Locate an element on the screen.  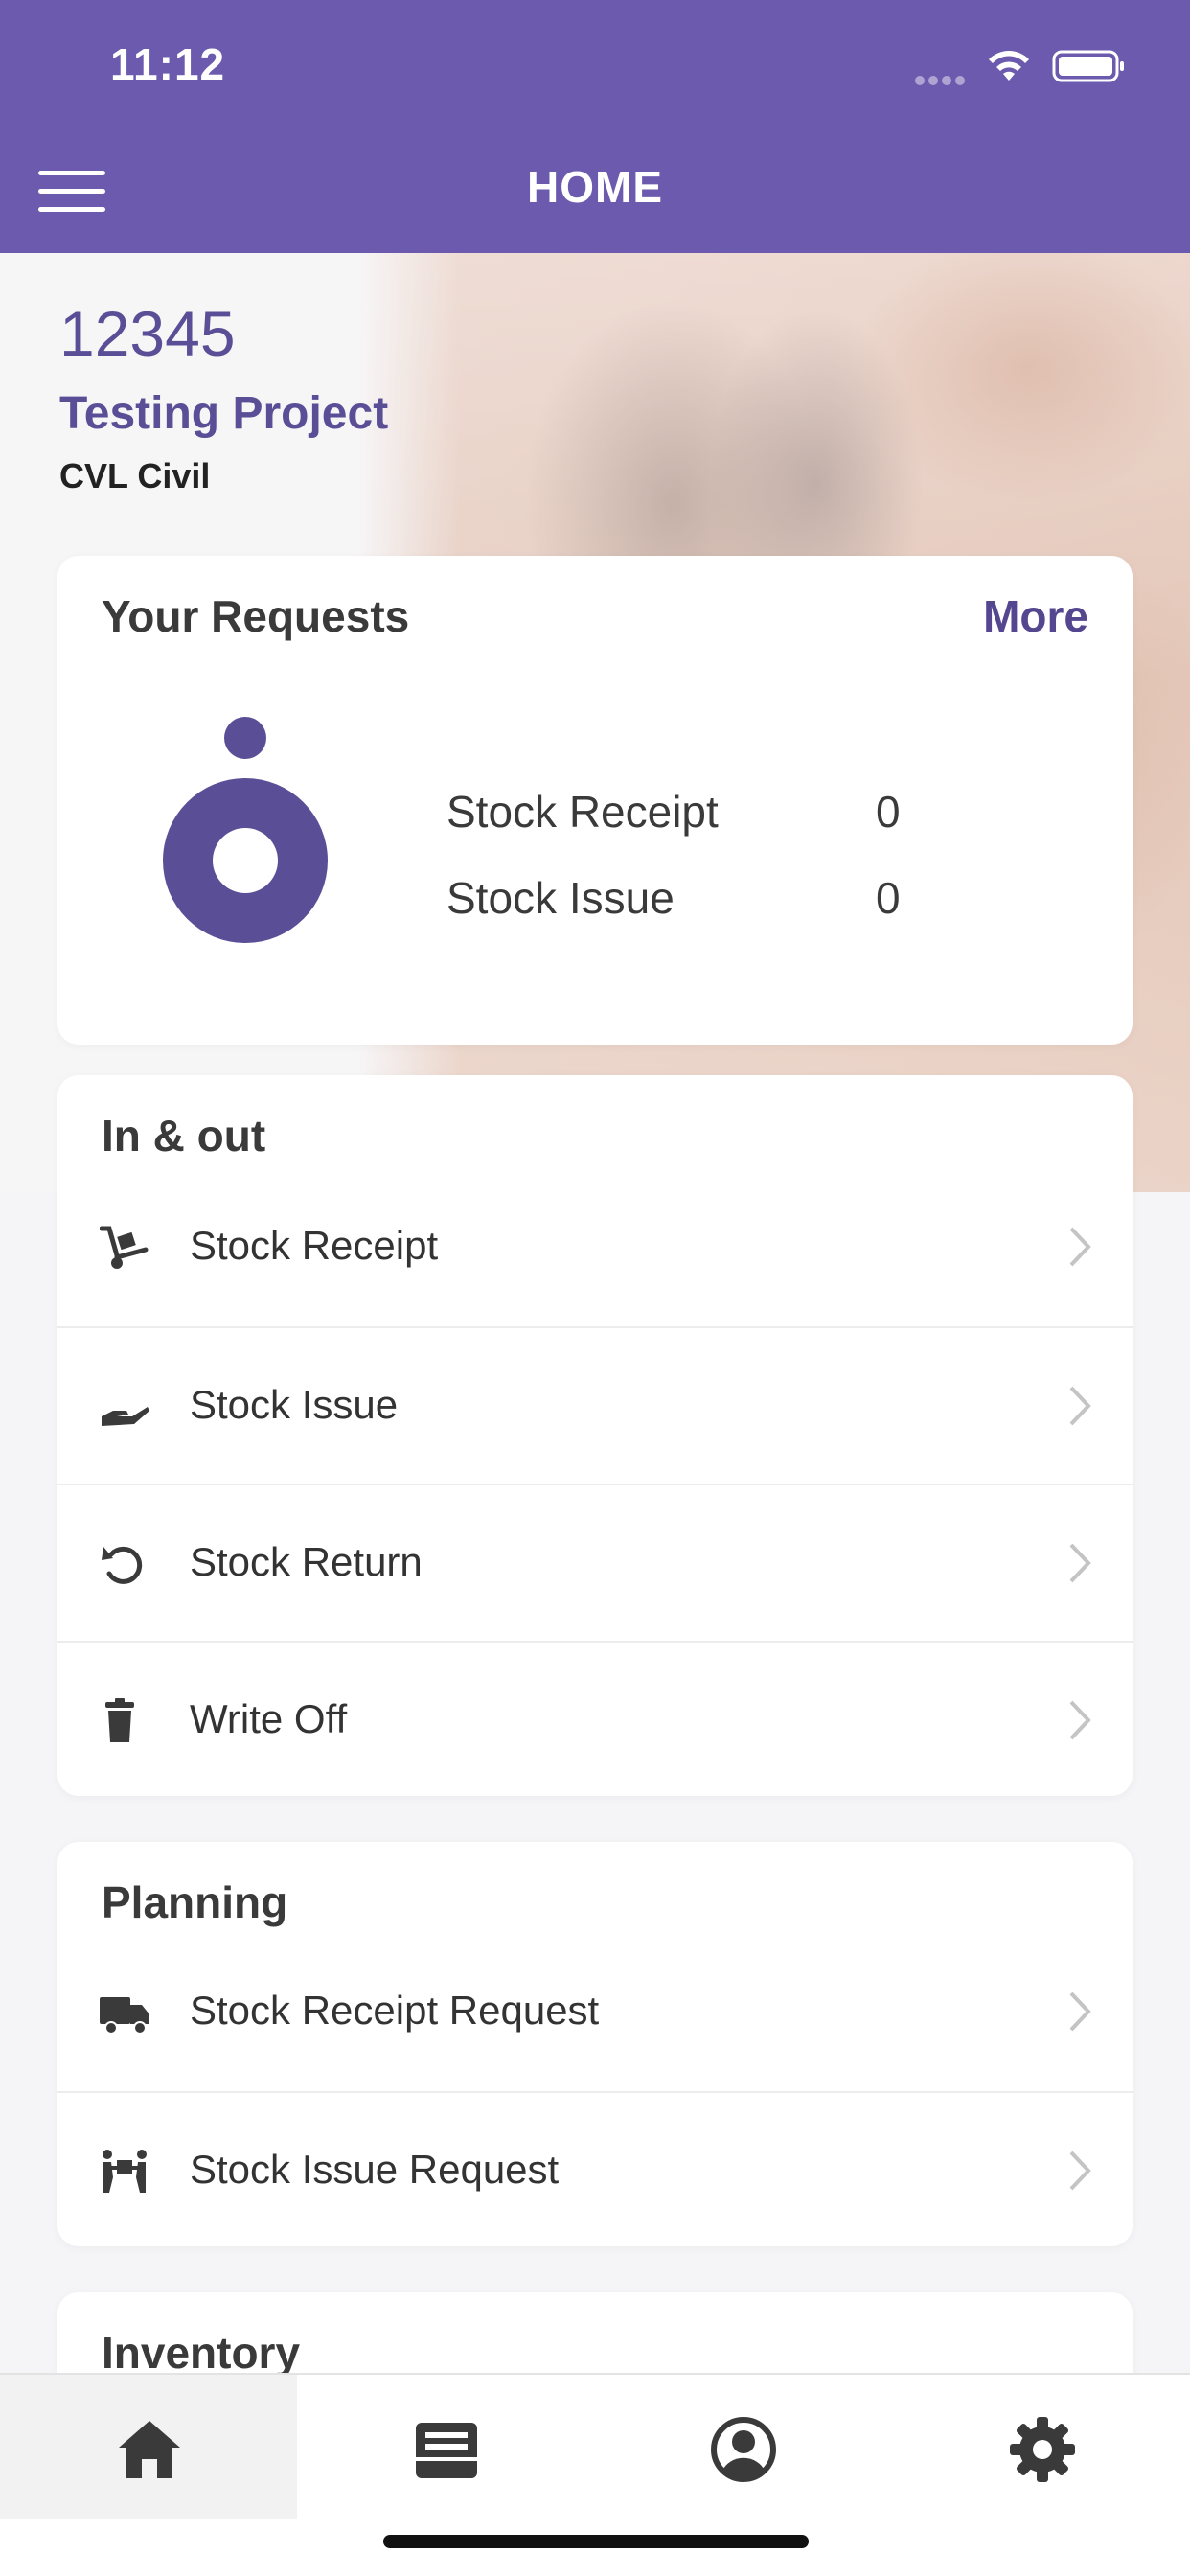
list-item-label: Stock Receipt Request is located at coordinates (395, 2011).